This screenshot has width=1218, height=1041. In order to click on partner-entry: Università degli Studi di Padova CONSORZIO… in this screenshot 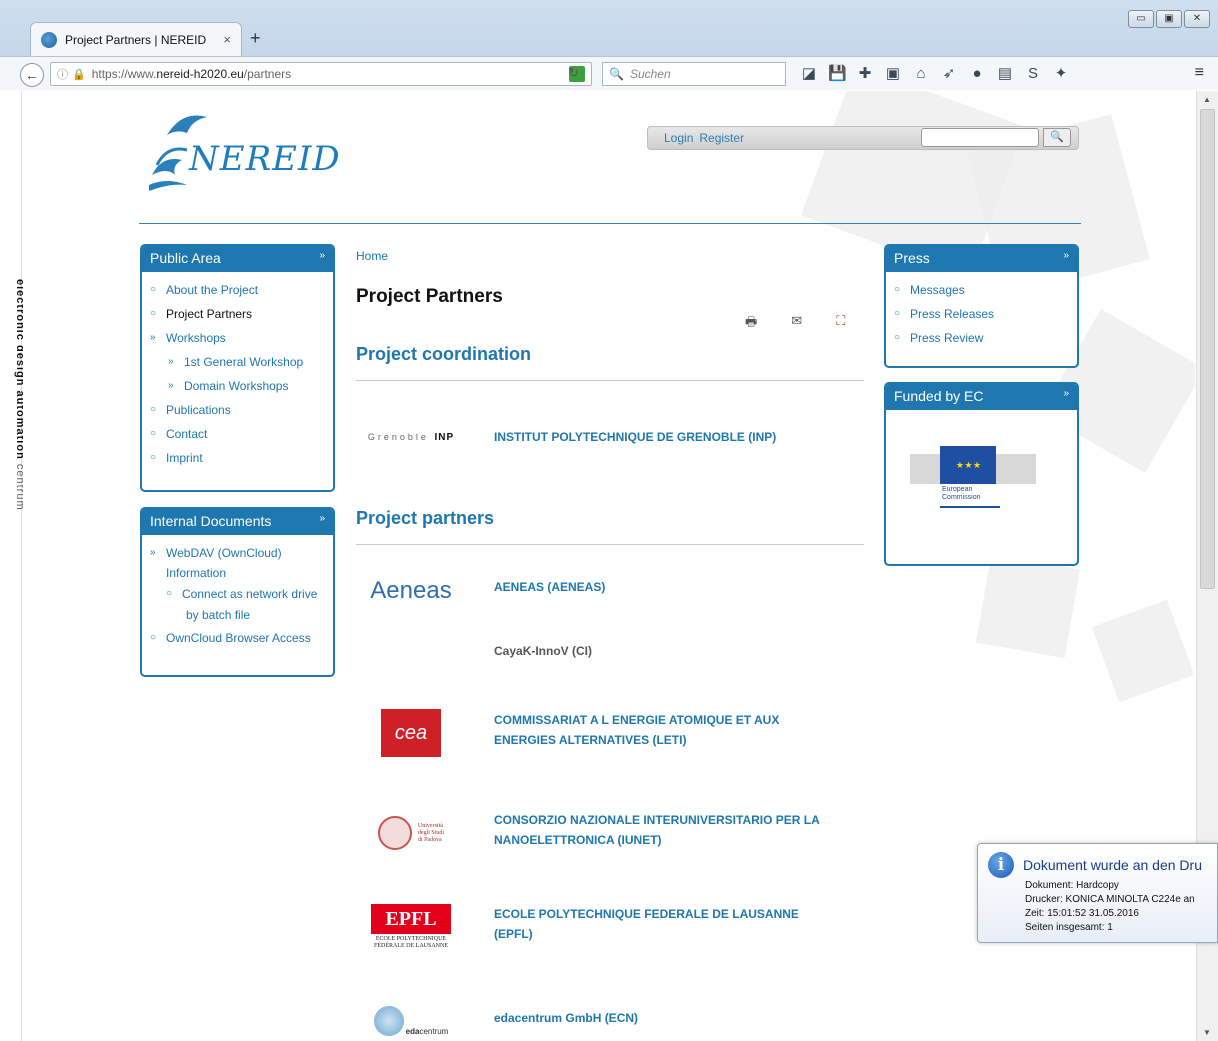, I will do `click(610, 833)`.